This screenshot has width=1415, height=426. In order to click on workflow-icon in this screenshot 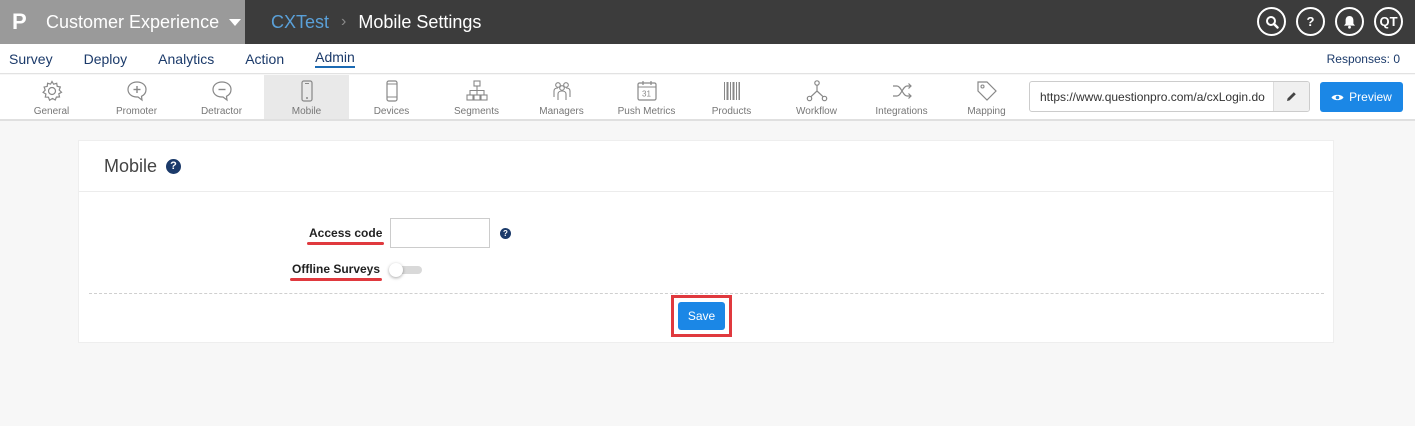, I will do `click(816, 91)`.